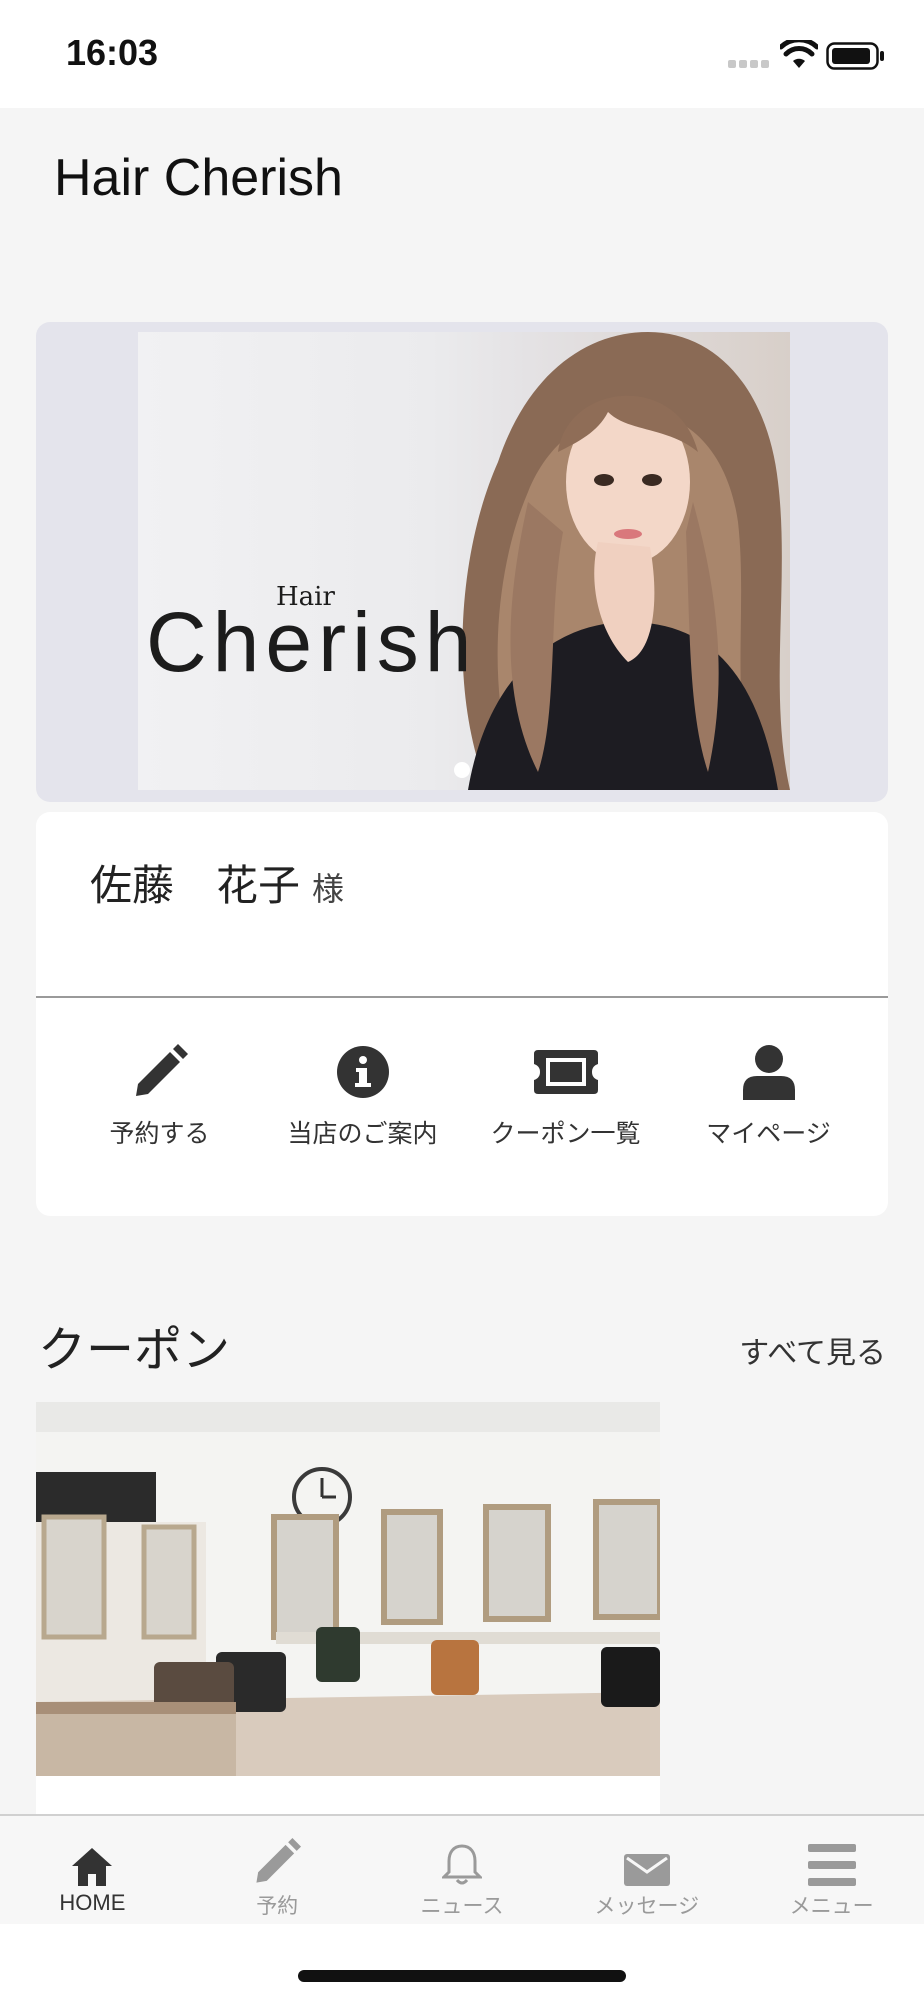  Describe the element at coordinates (768, 1072) in the screenshot. I see `person-icon` at that location.